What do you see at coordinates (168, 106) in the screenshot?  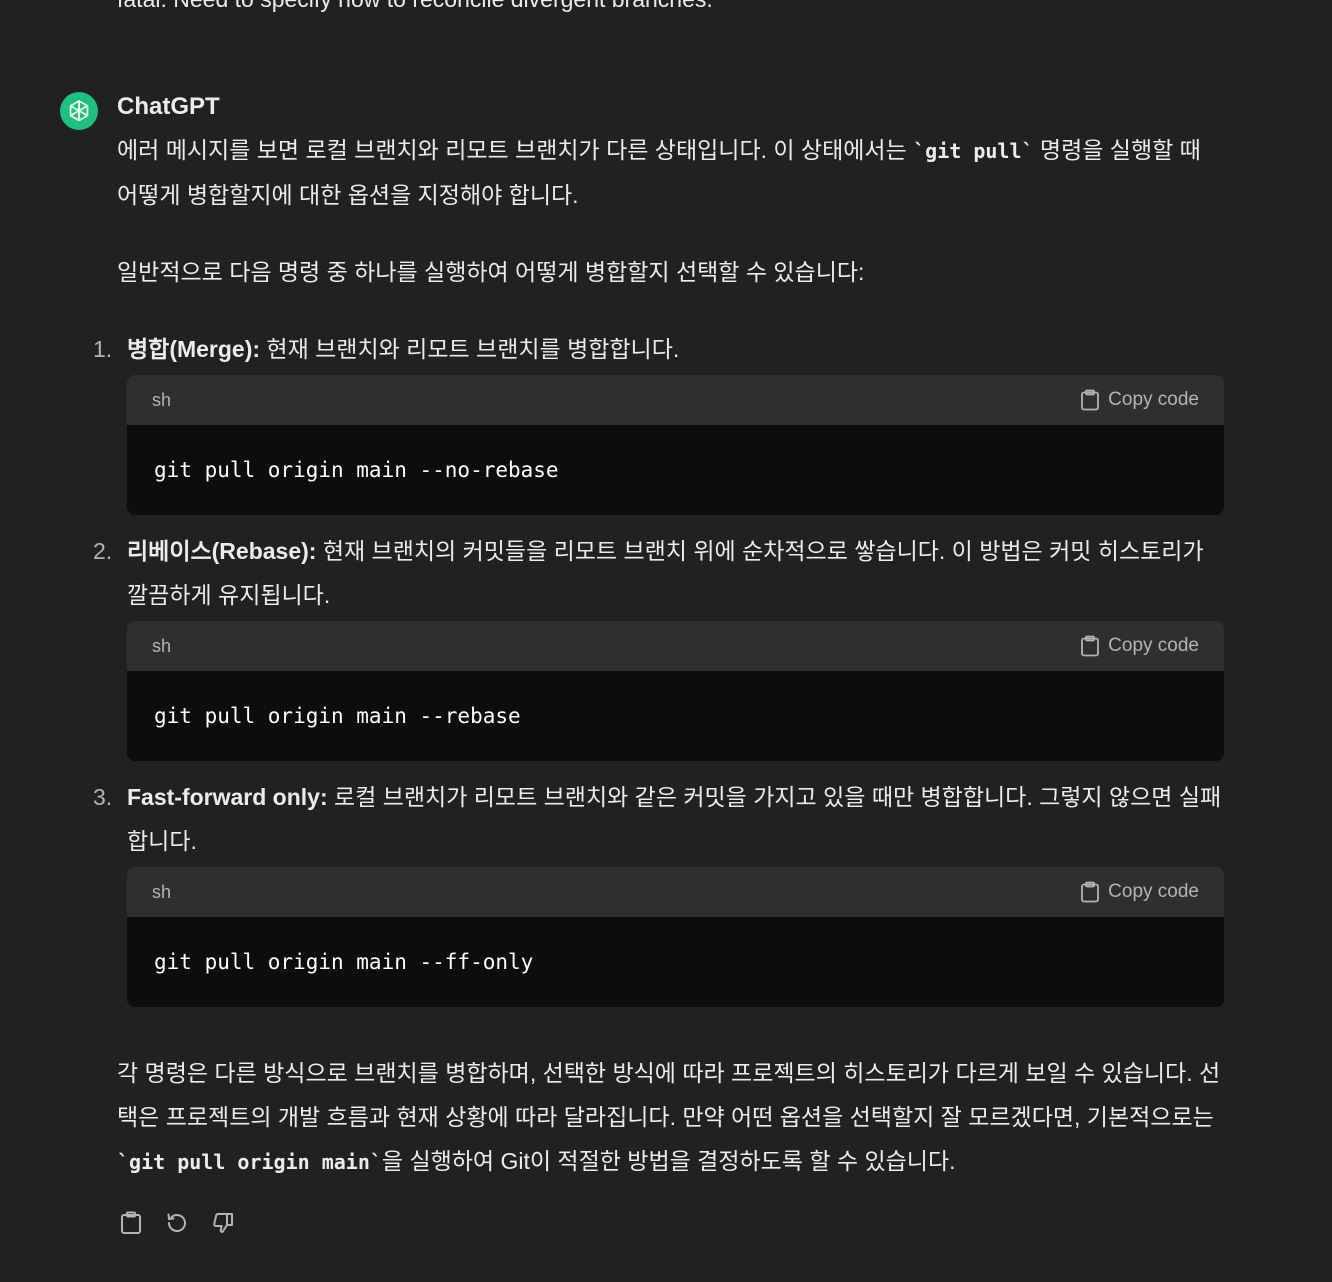 I see `message-author: ChatGPT` at bounding box center [168, 106].